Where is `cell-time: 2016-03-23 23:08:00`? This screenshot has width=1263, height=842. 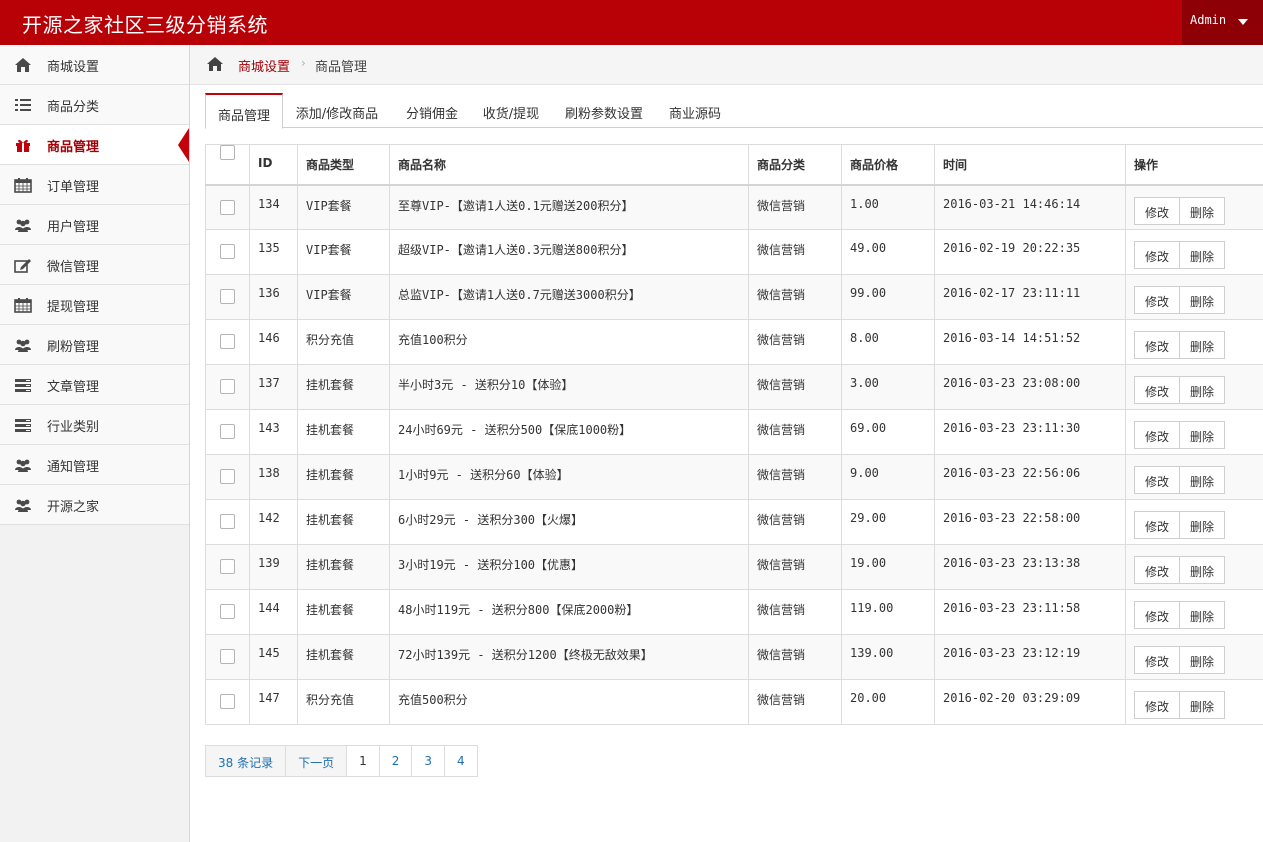 cell-time: 2016-03-23 23:08:00 is located at coordinates (1030, 387).